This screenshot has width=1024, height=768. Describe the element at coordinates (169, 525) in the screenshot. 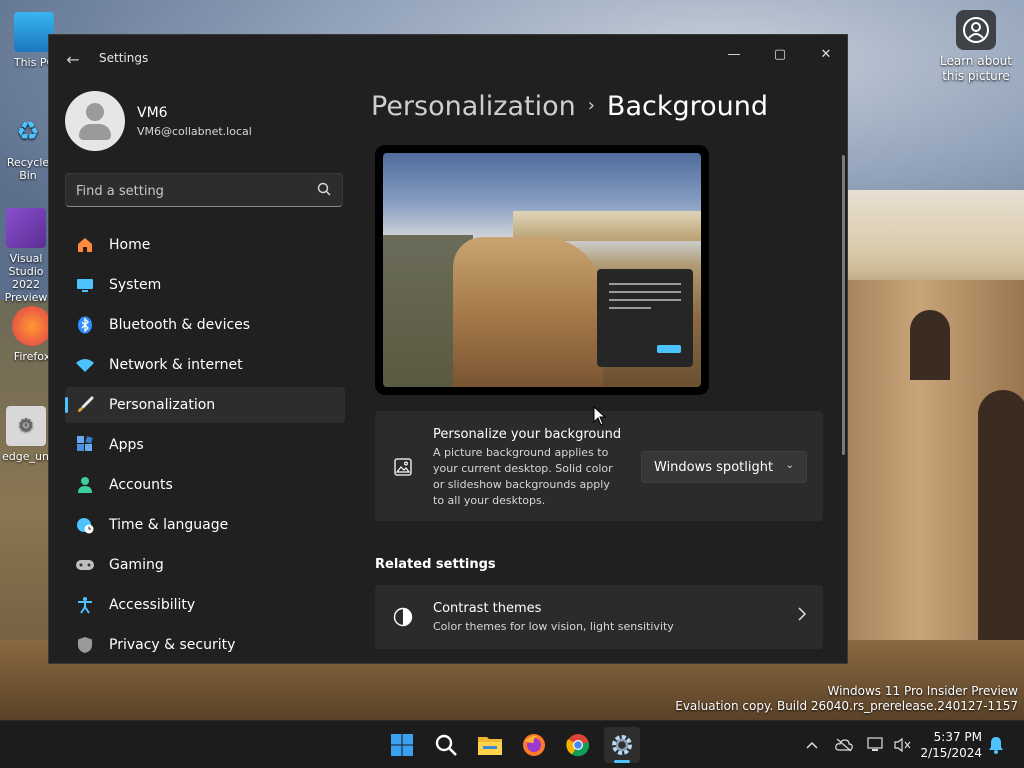

I see `sidebar-item-label: Time & language` at that location.